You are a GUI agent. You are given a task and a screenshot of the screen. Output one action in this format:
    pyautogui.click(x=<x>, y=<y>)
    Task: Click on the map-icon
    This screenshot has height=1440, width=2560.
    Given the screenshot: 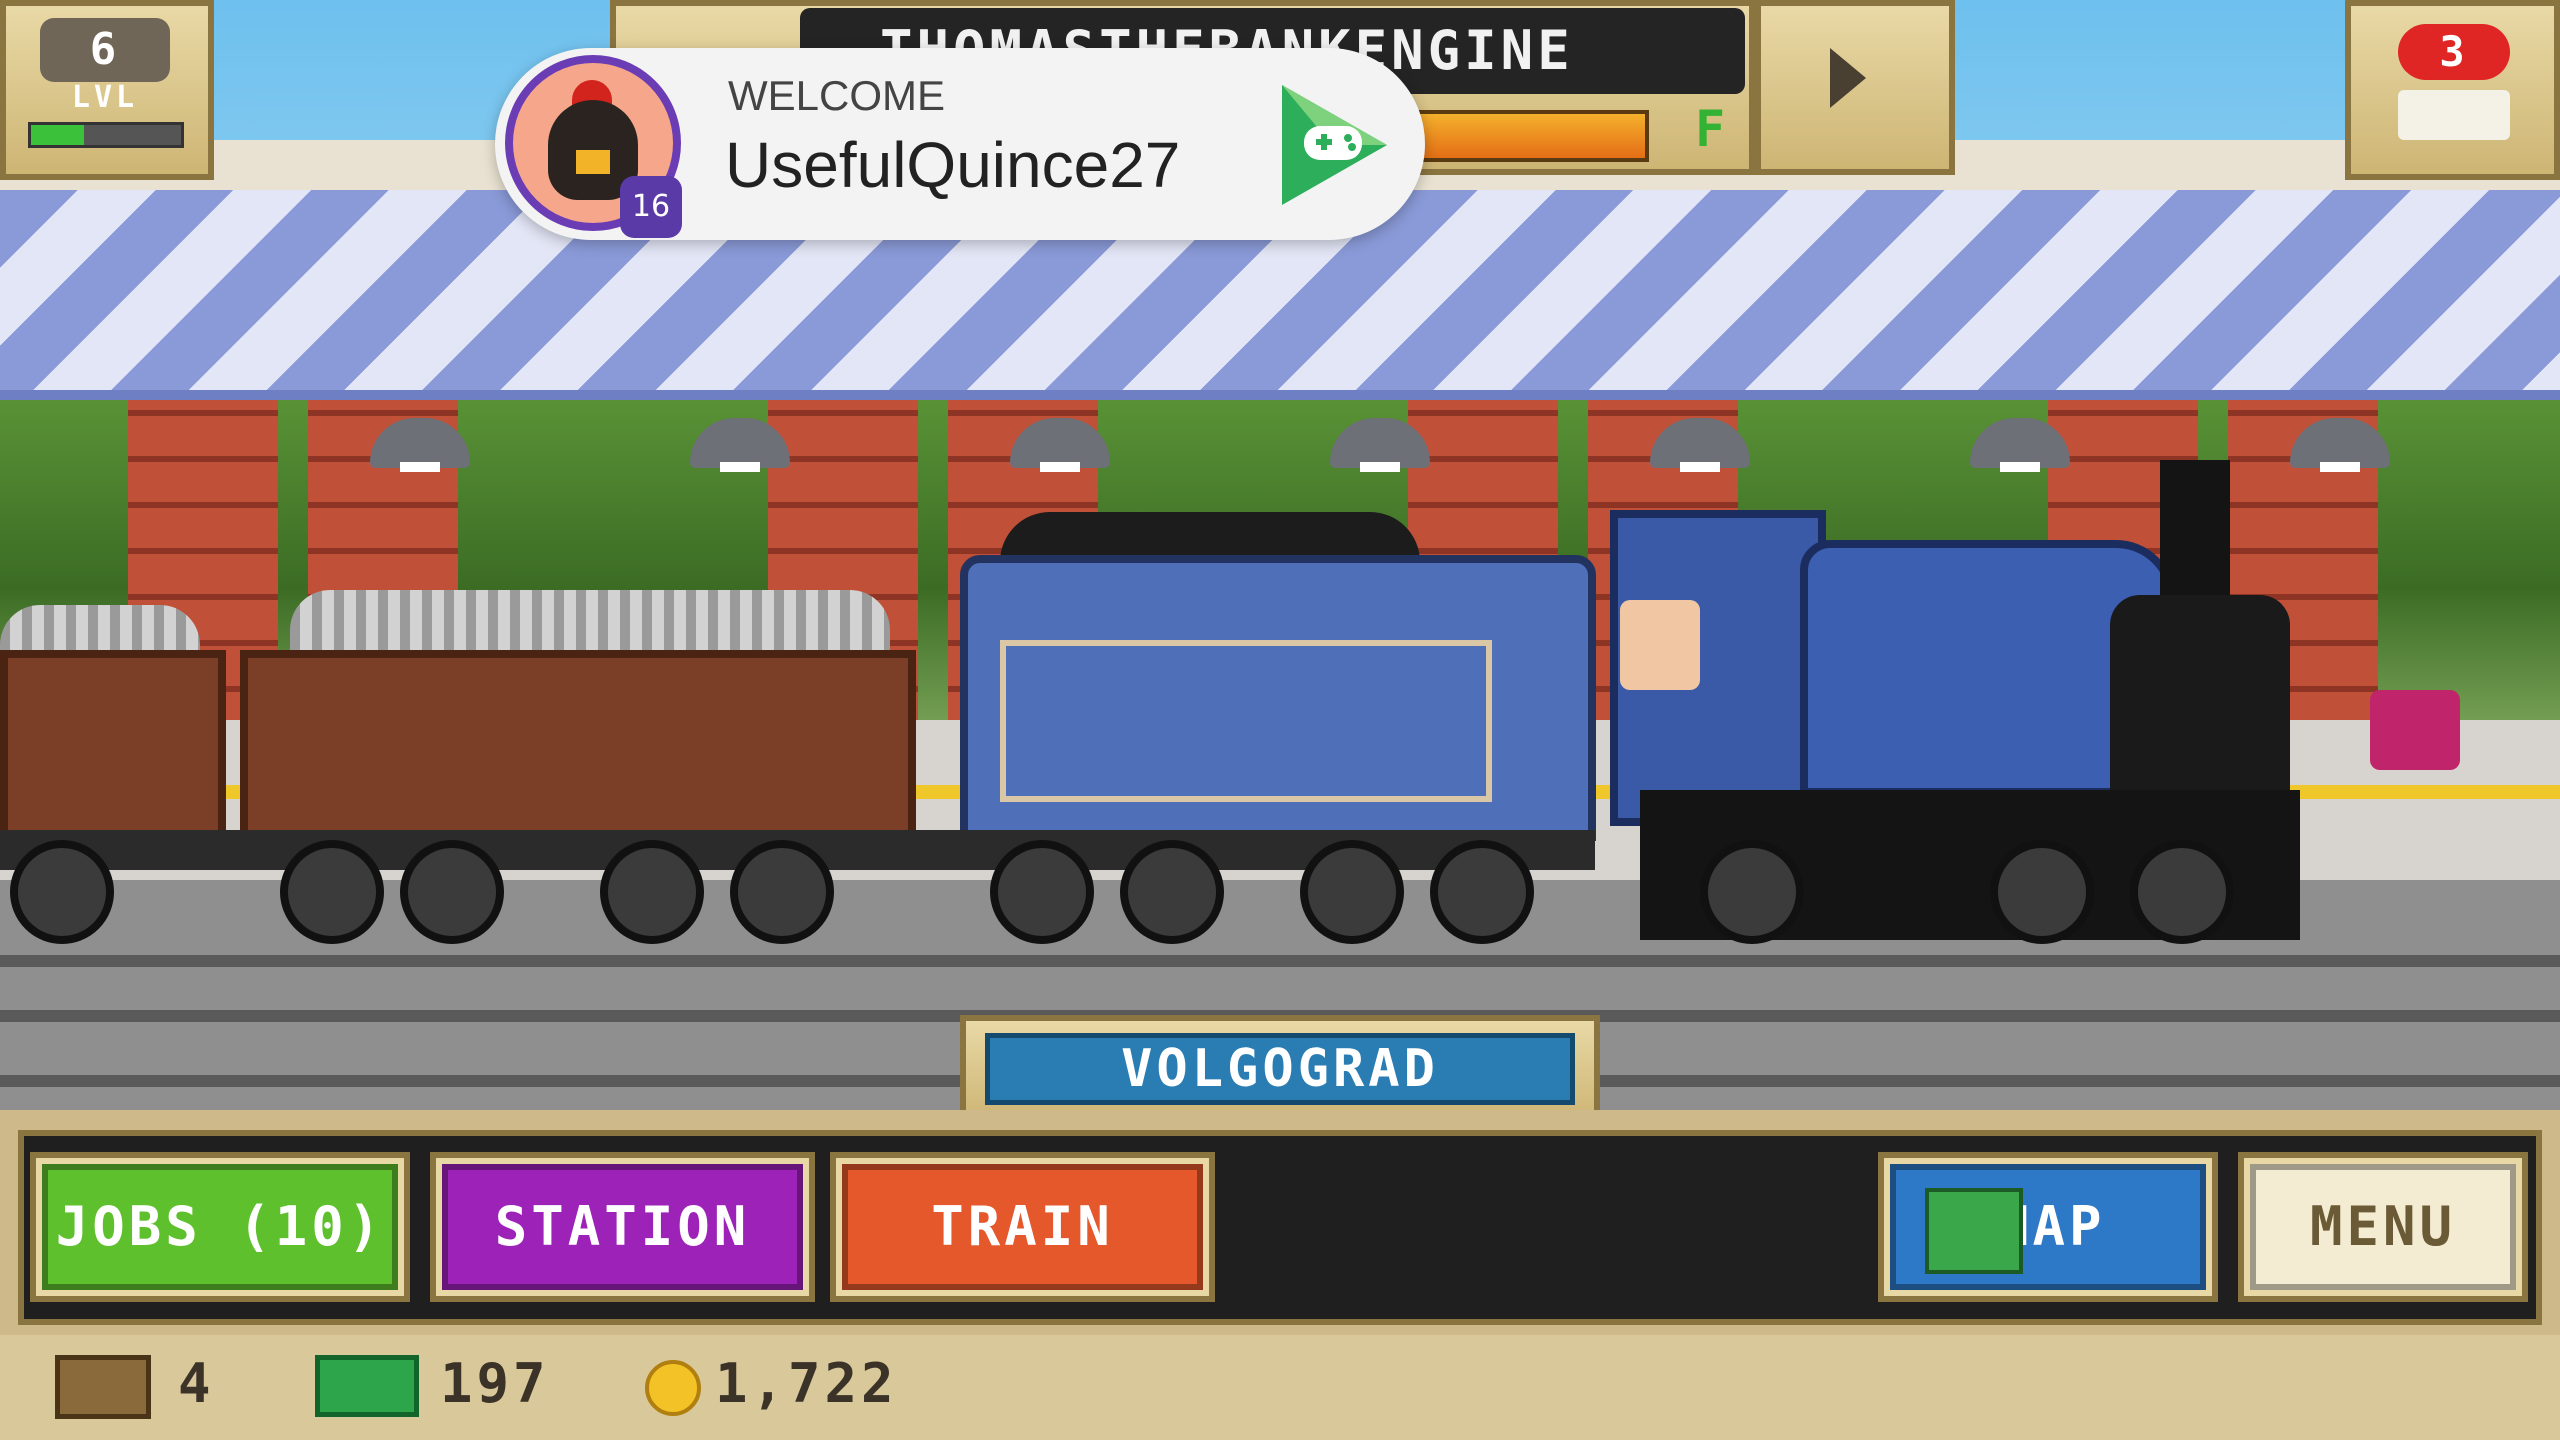 What is the action you would take?
    pyautogui.click(x=1974, y=1231)
    